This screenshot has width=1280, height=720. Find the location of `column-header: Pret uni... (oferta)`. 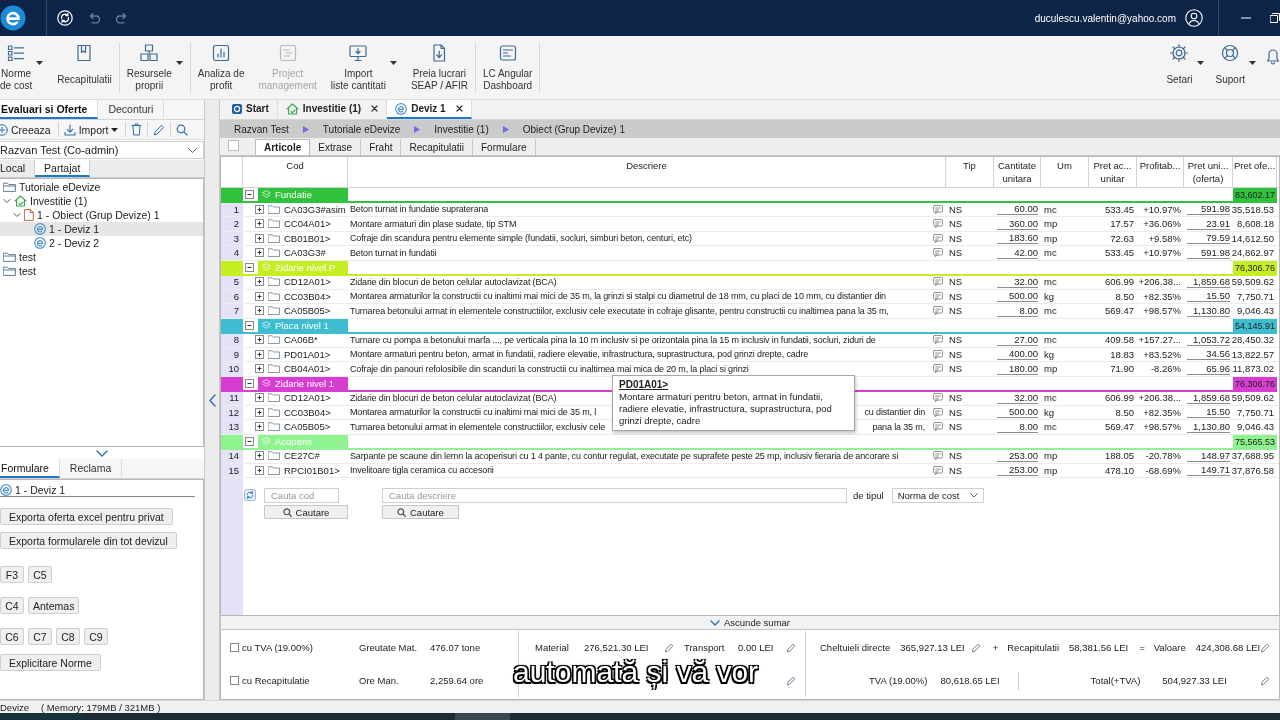

column-header: Pret uni... (oferta) is located at coordinates (1208, 172).